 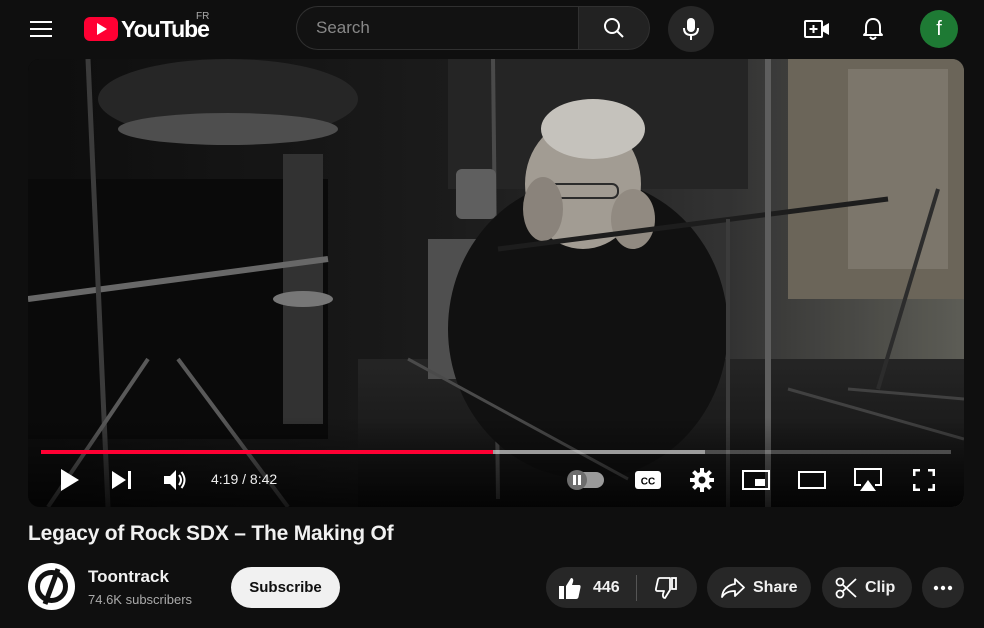 I want to click on top-bar: YouTube FR f, so click(x=492, y=29).